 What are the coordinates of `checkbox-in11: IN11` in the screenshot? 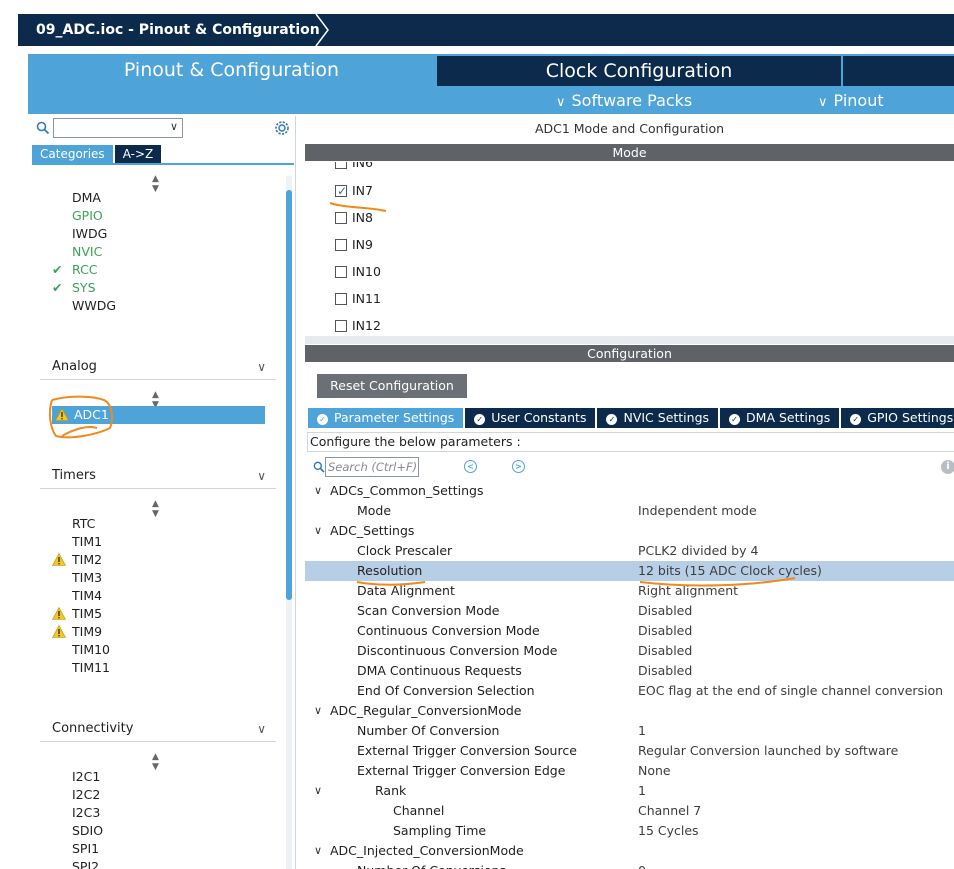 It's located at (358, 299).